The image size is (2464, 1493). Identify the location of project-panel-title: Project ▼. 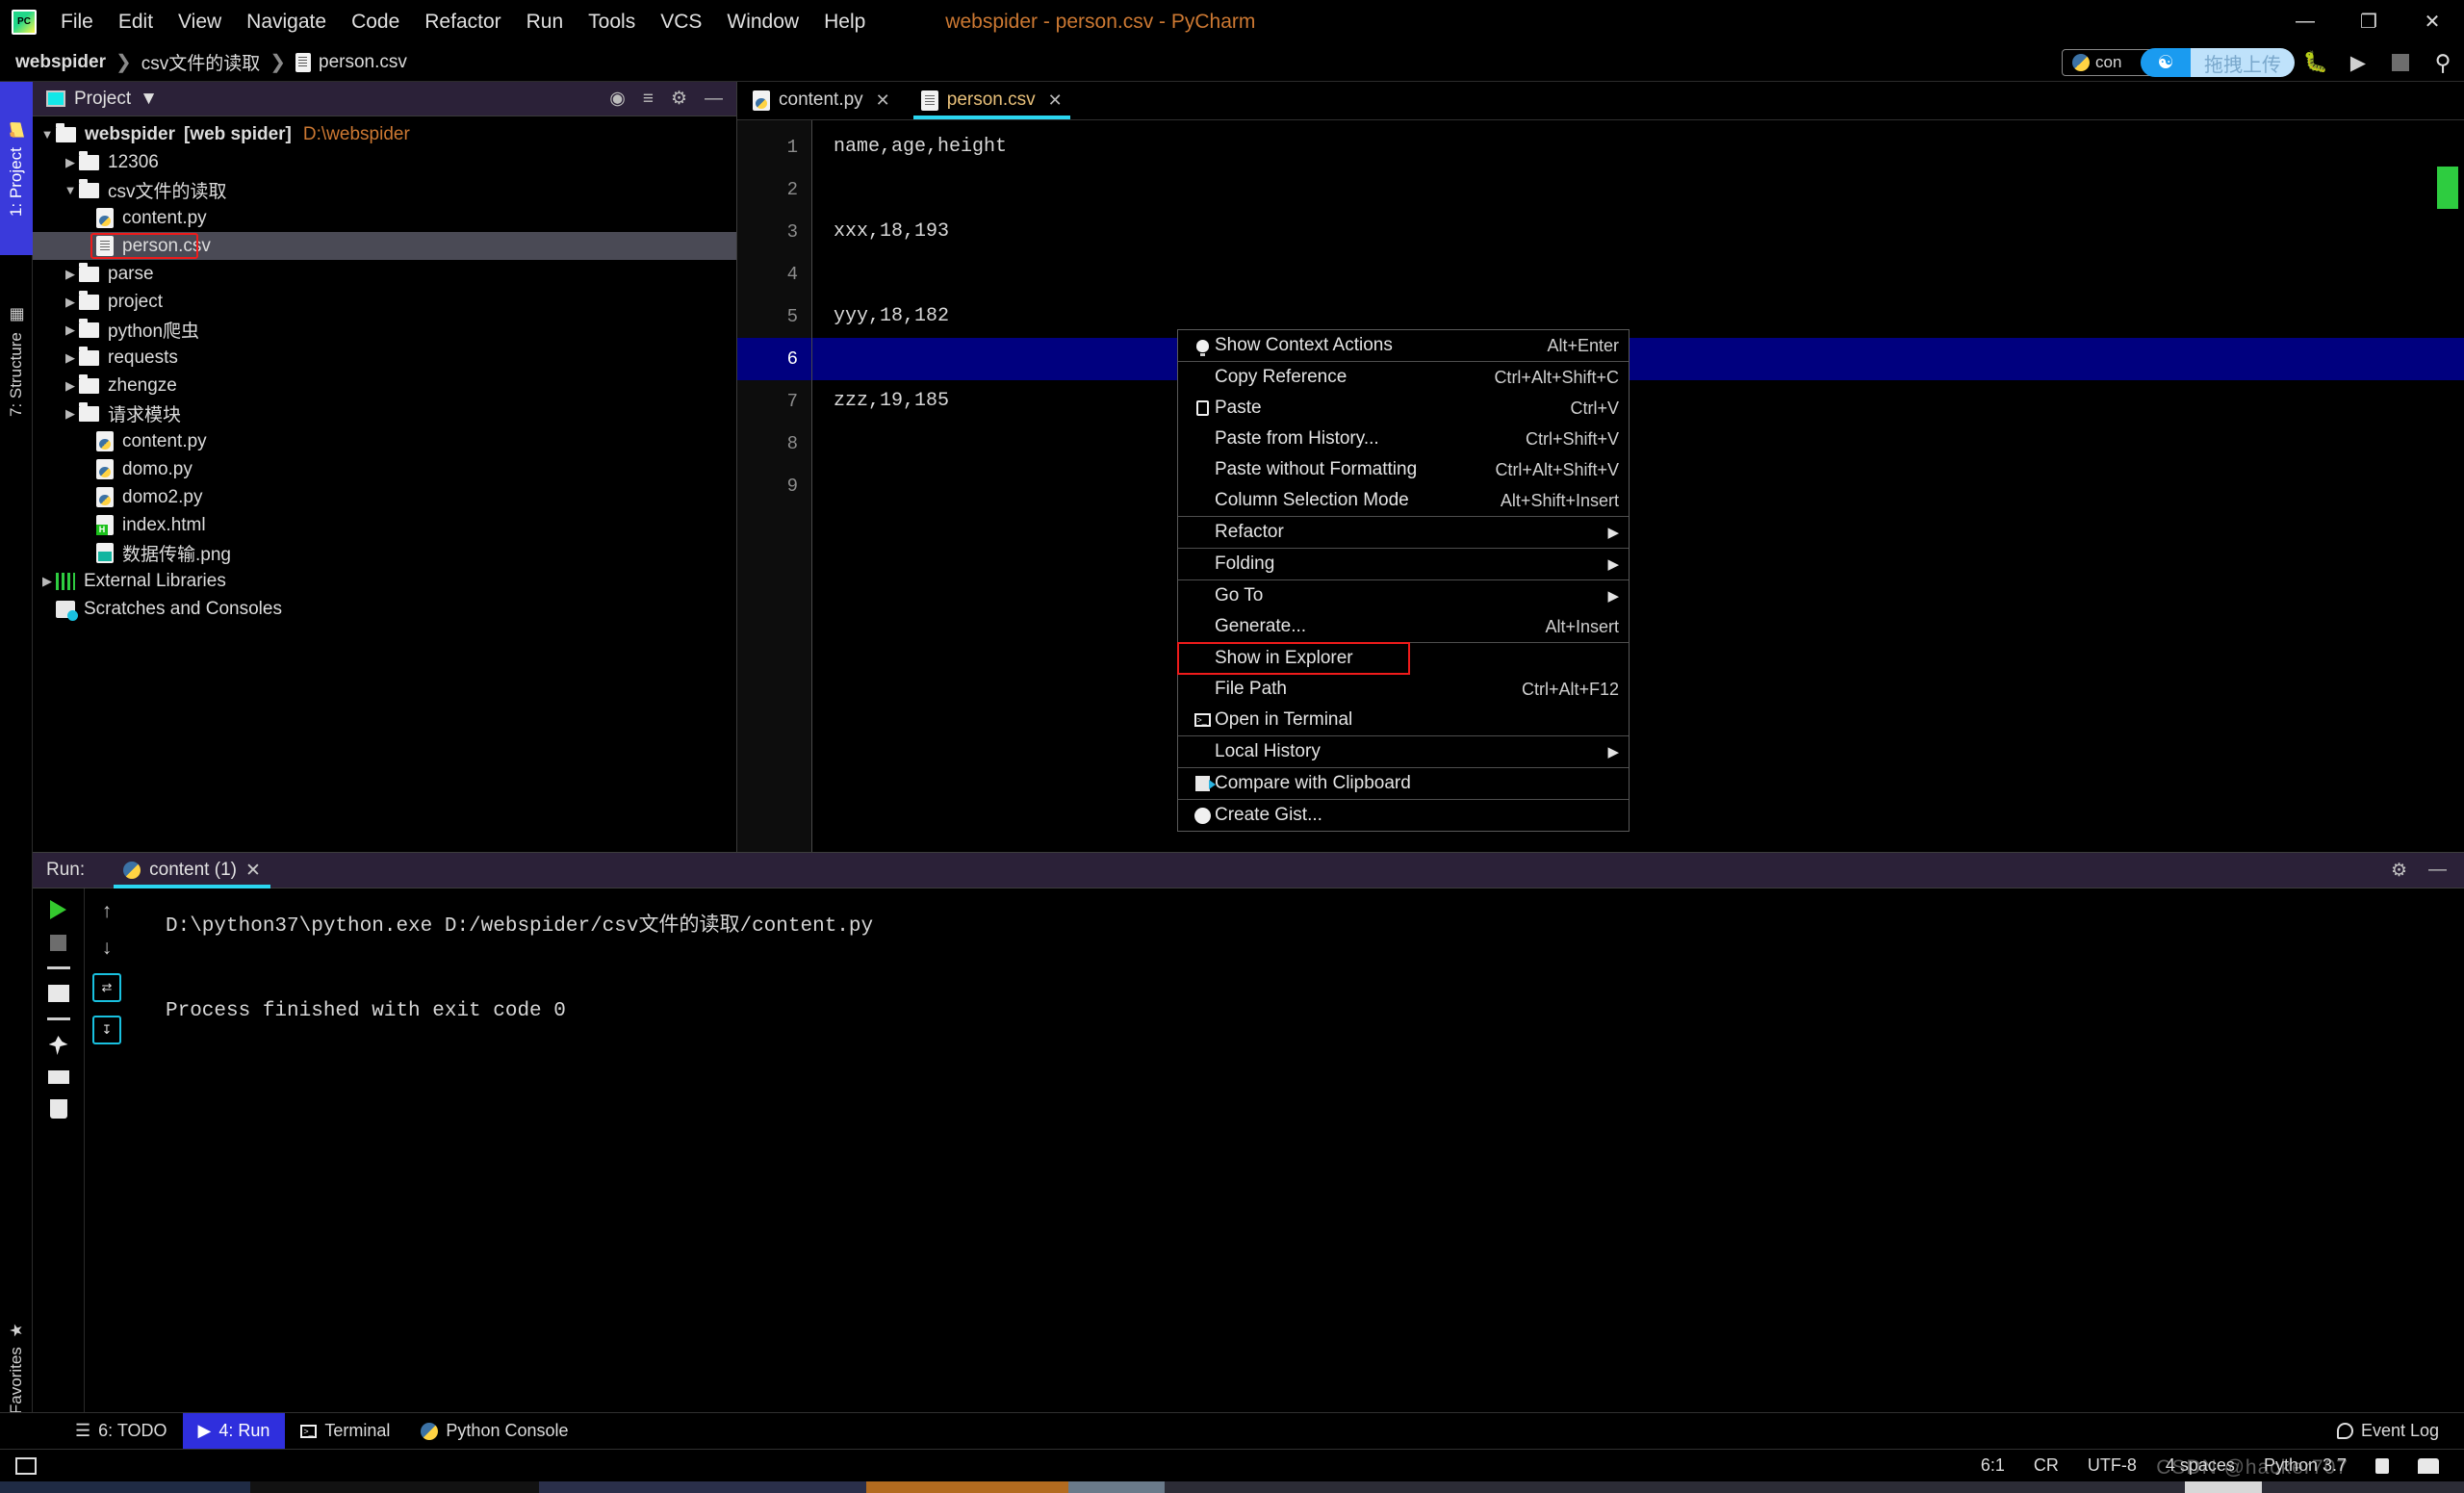
(102, 99).